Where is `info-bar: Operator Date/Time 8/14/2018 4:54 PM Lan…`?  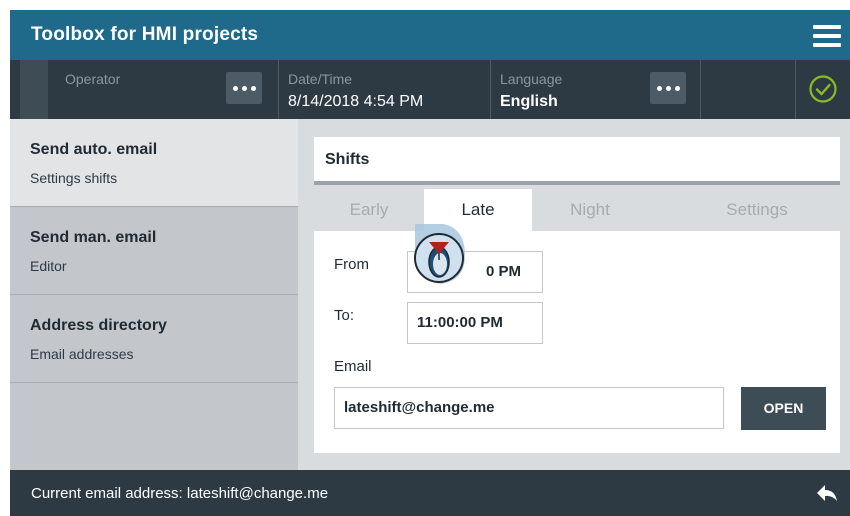
info-bar: Operator Date/Time 8/14/2018 4:54 PM Lan… is located at coordinates (430, 89).